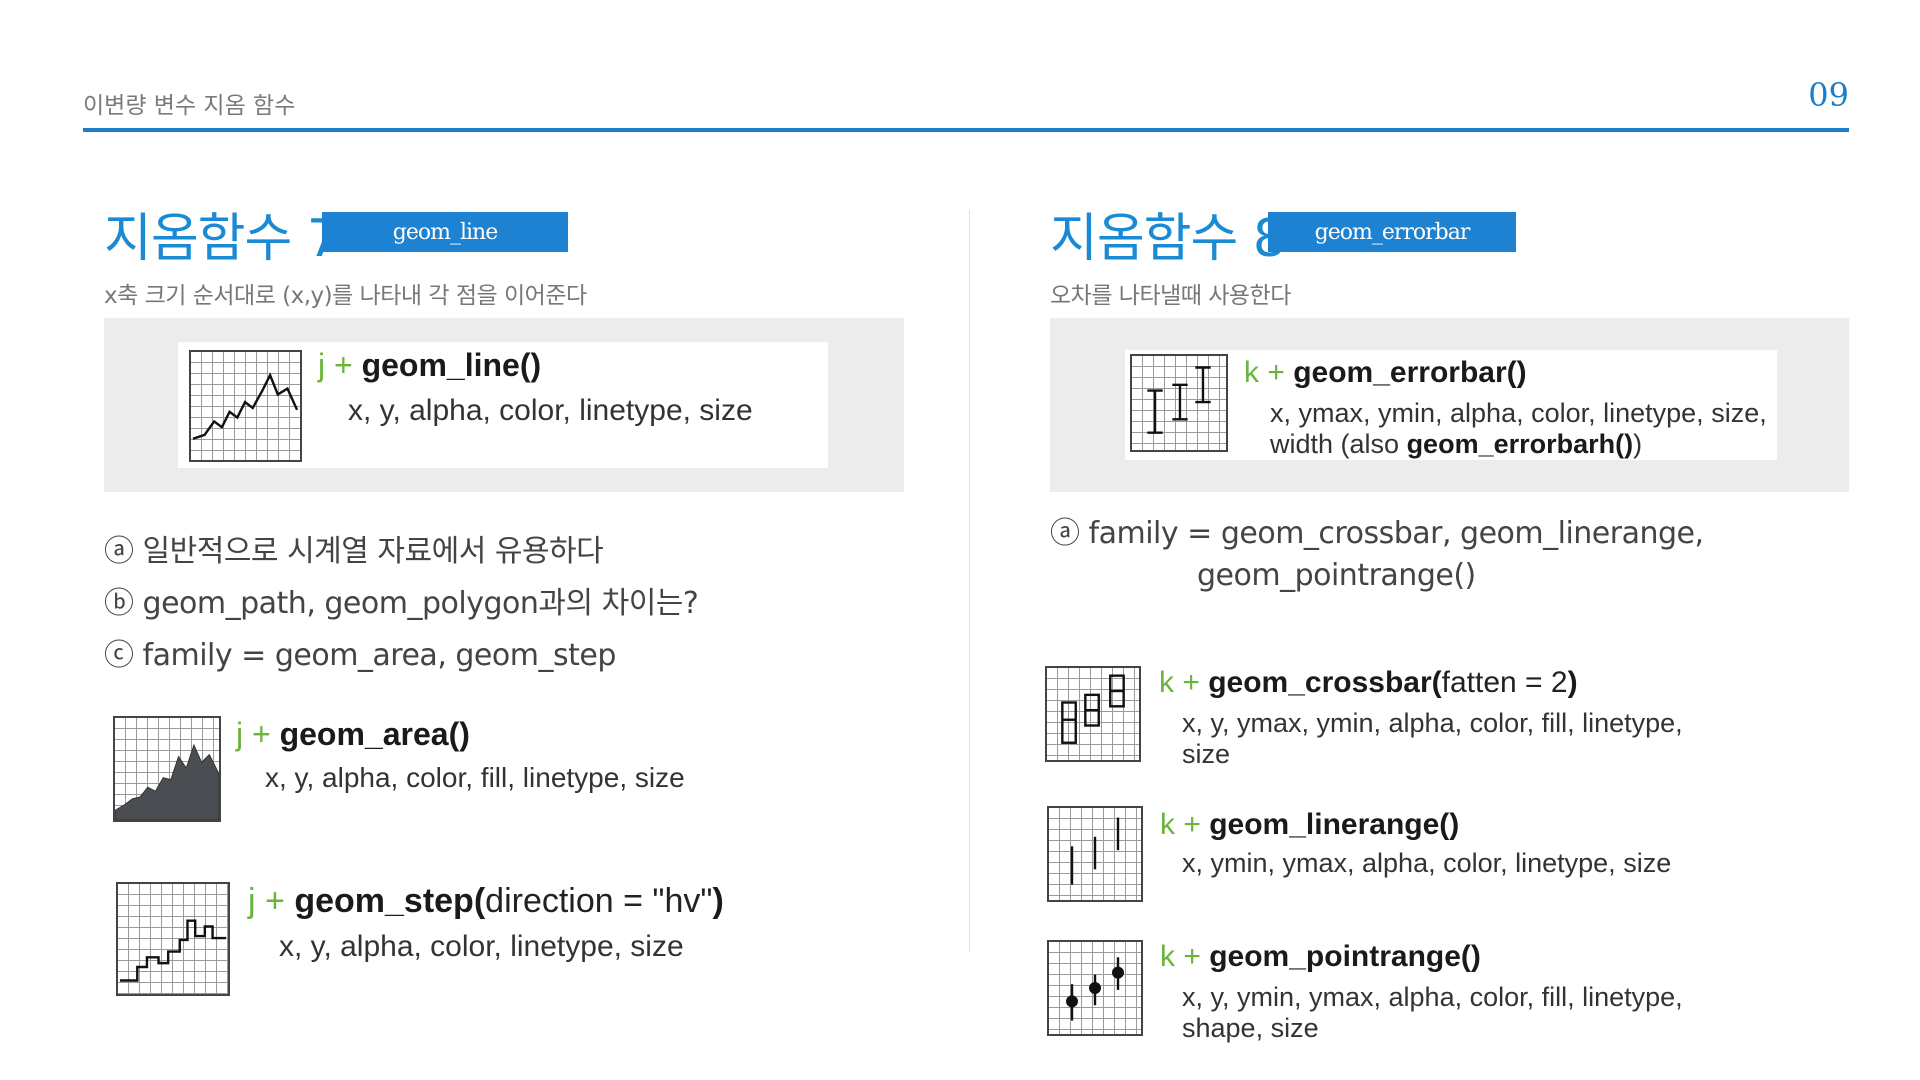  Describe the element at coordinates (1179, 403) in the screenshot. I see `errorbar-icon` at that location.